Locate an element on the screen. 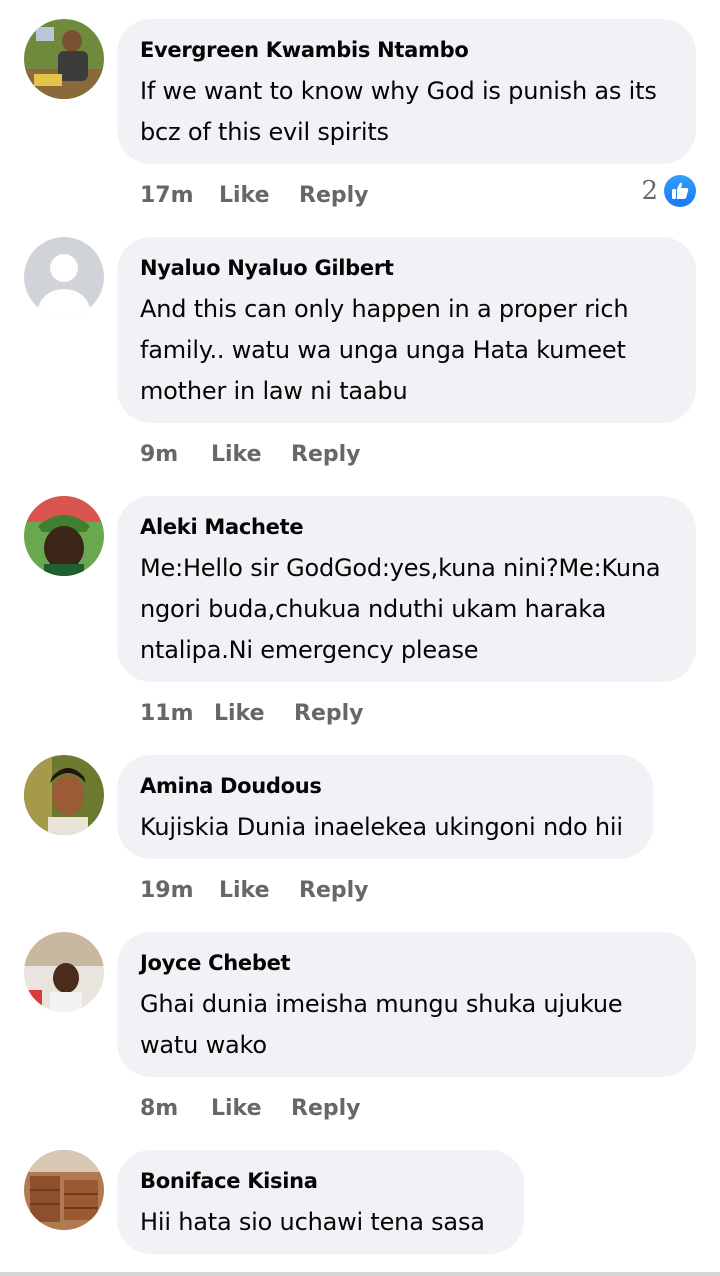 The image size is (720, 1276). reaction-summary: 2 is located at coordinates (668, 191).